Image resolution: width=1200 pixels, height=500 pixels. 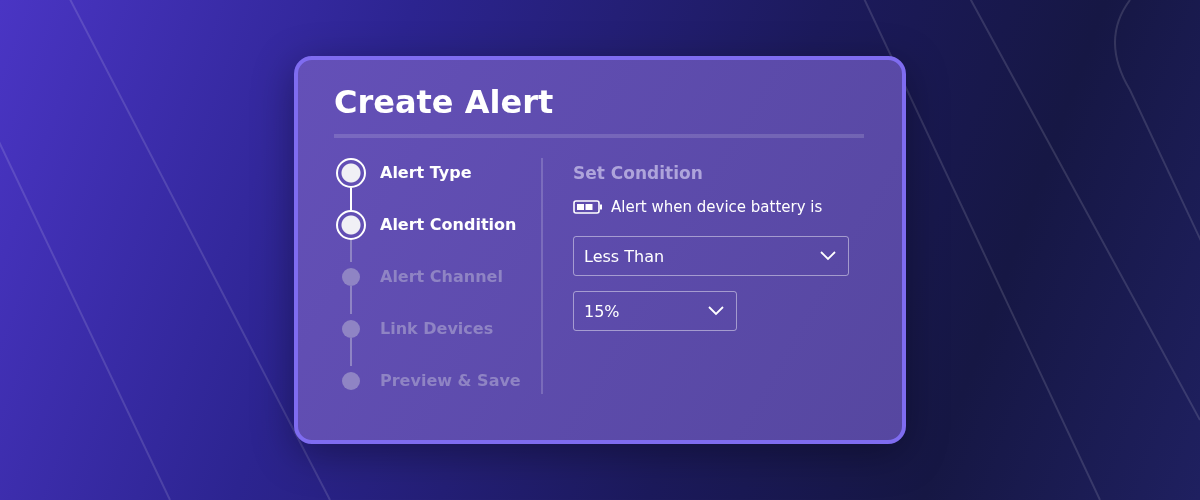 What do you see at coordinates (711, 256) in the screenshot?
I see `operator-dropdown: Less Than` at bounding box center [711, 256].